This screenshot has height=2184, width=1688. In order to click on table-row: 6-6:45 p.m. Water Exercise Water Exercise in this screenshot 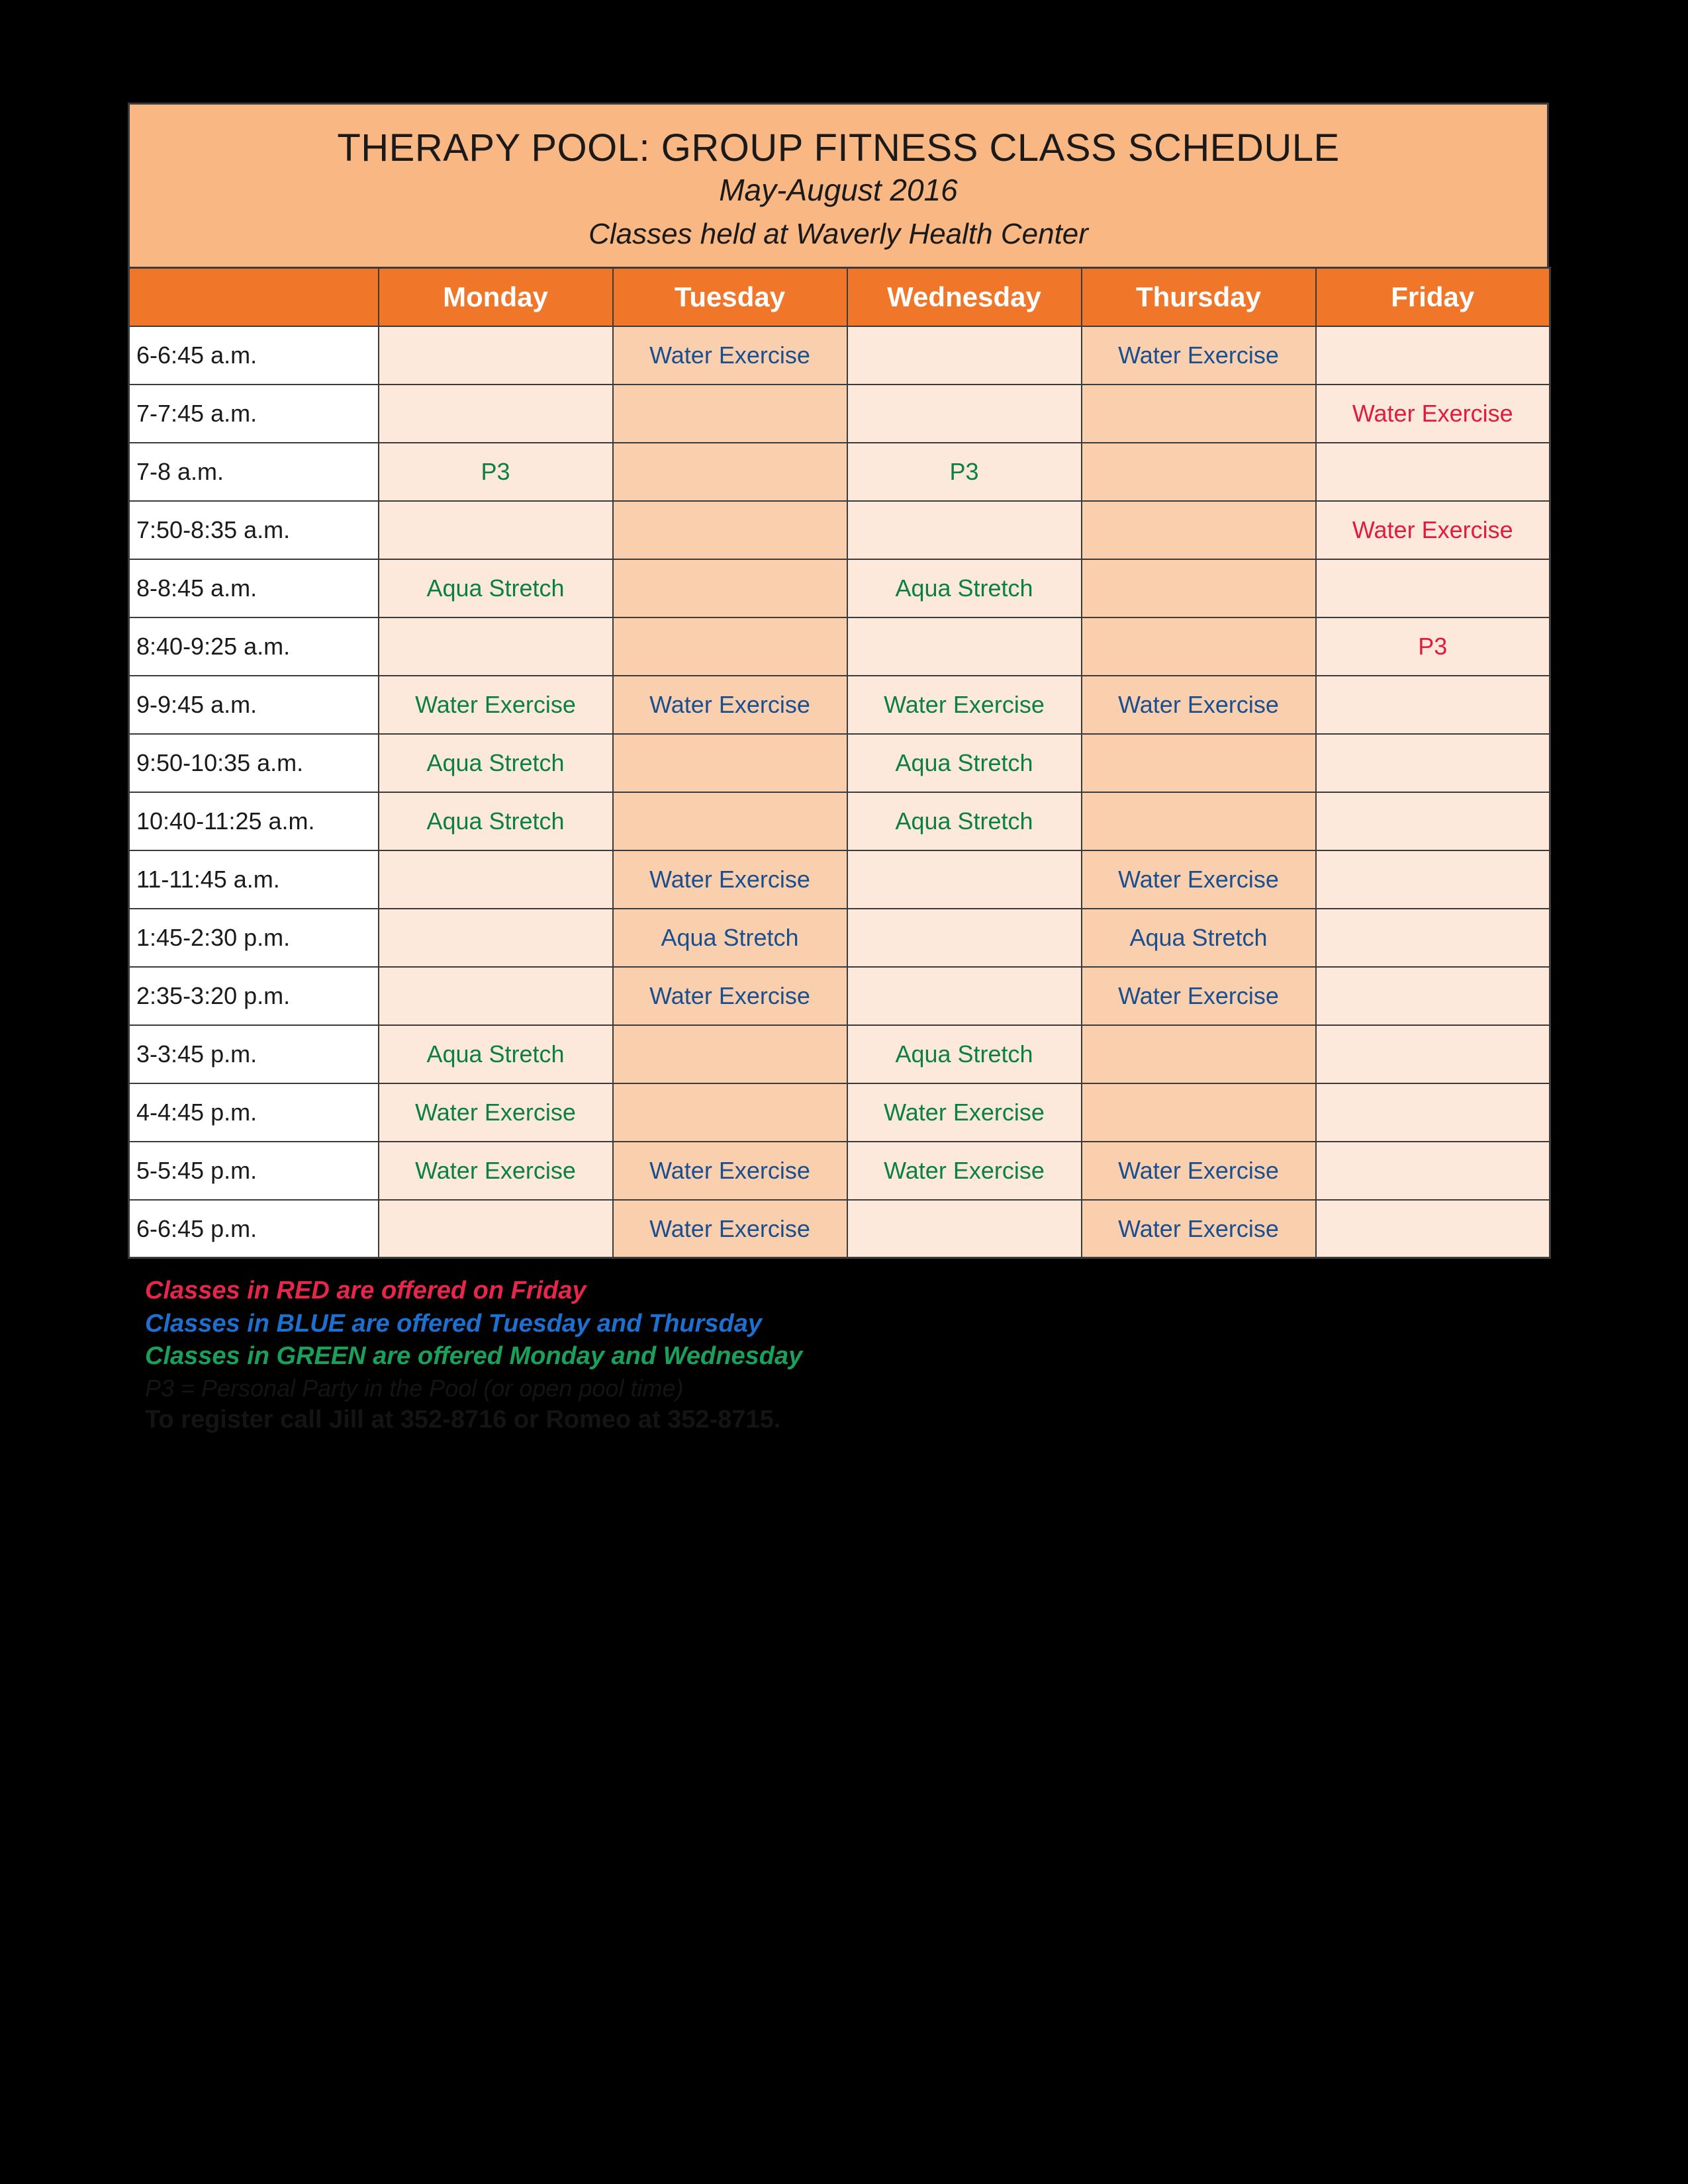, I will do `click(839, 1229)`.